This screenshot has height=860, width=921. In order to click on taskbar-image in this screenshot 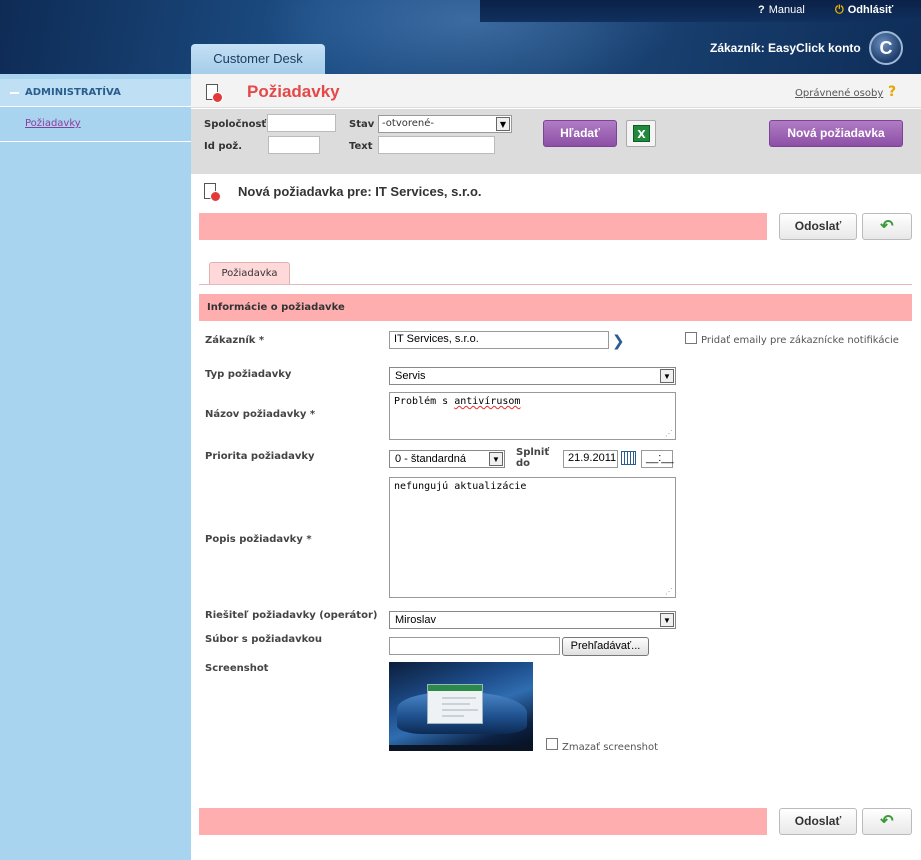, I will do `click(461, 748)`.